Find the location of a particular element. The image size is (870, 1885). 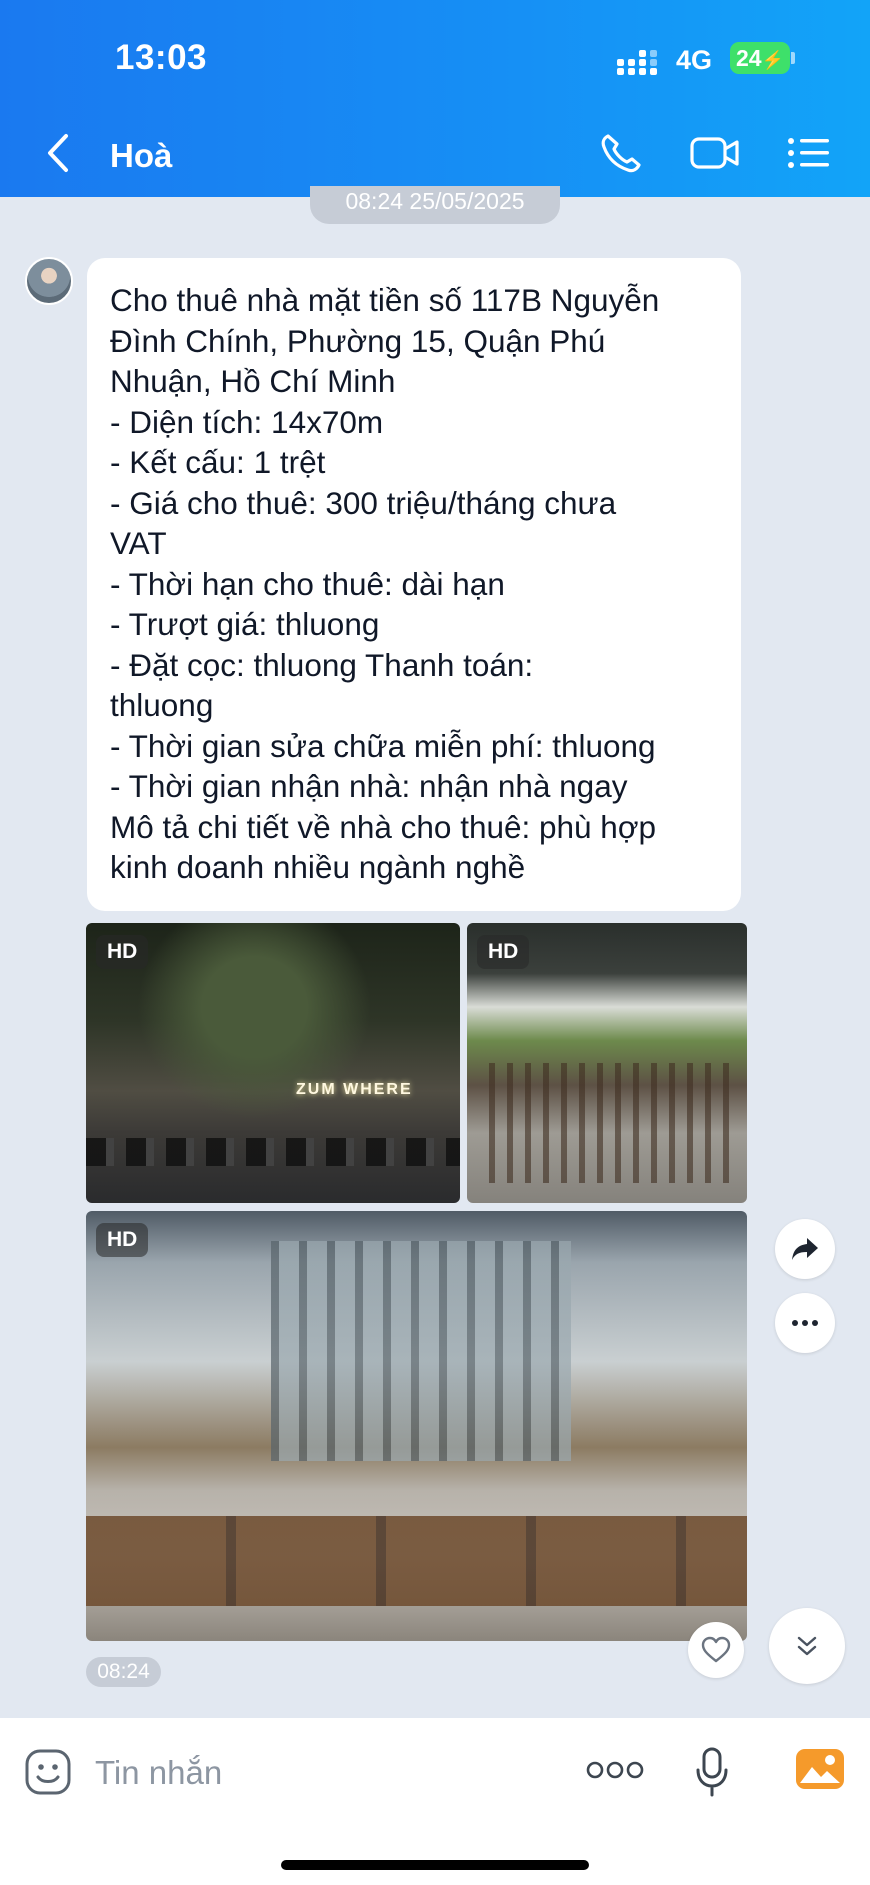

more-options-button is located at coordinates (805, 1323).